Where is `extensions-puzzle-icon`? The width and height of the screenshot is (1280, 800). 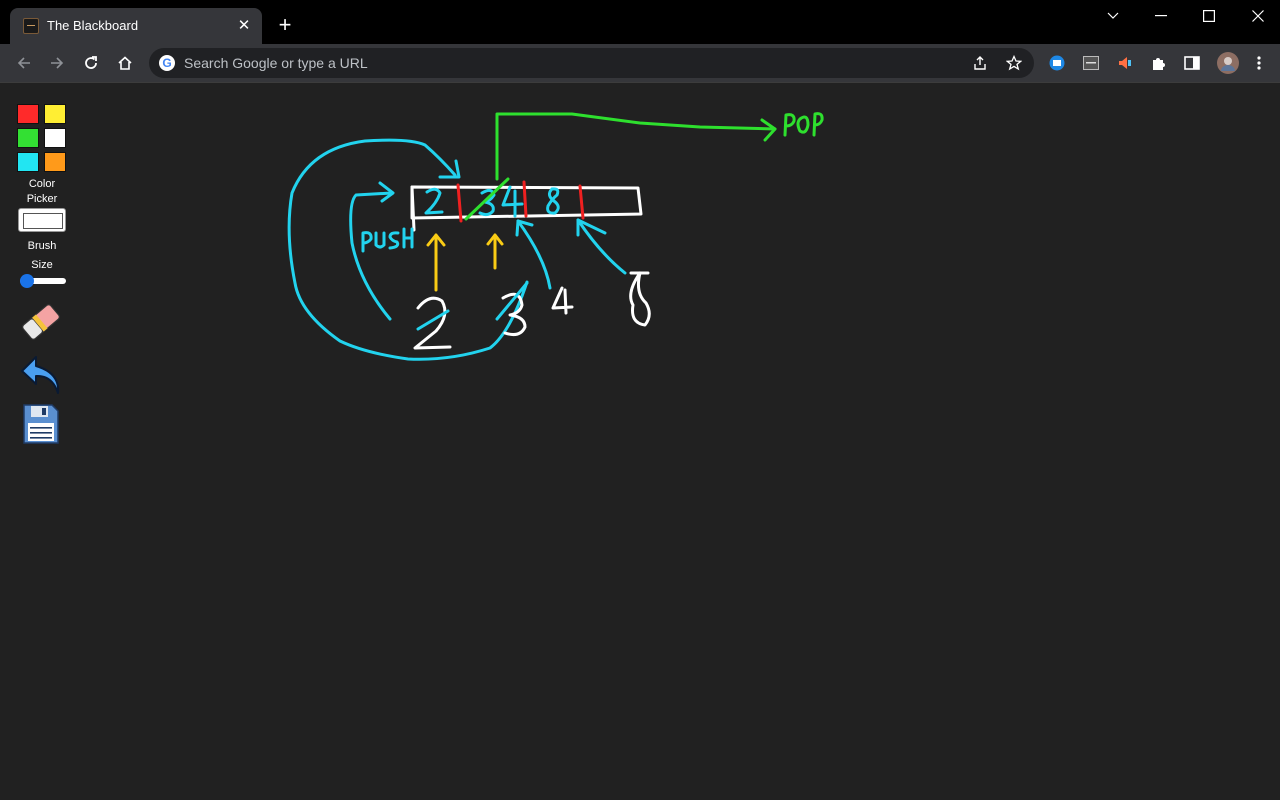
extensions-puzzle-icon is located at coordinates (1159, 63).